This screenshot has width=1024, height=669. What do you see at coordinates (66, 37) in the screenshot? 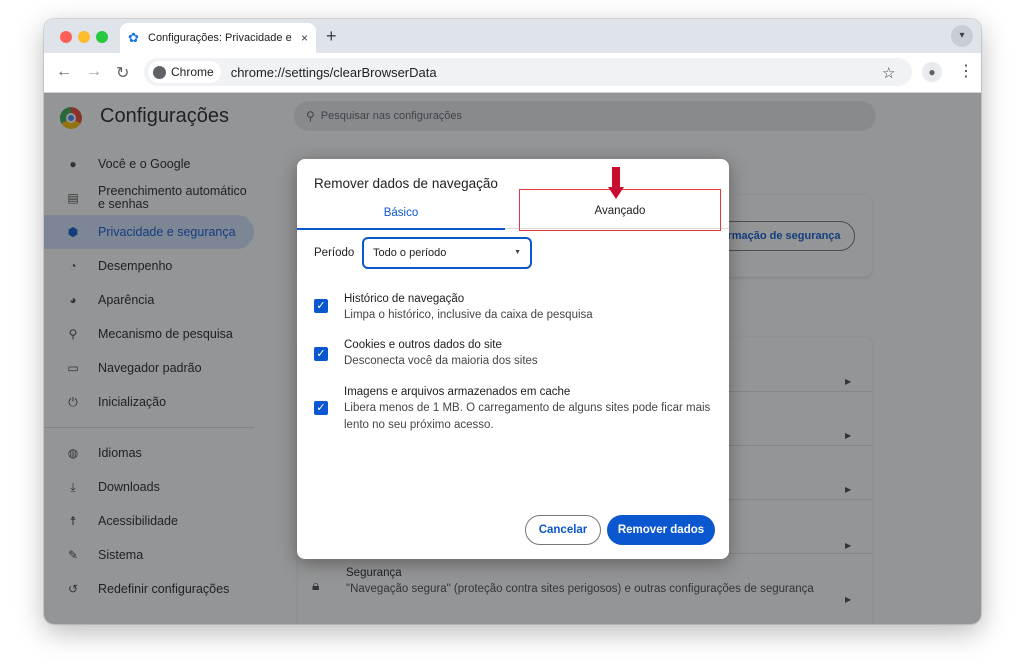
I see `close-window-button` at bounding box center [66, 37].